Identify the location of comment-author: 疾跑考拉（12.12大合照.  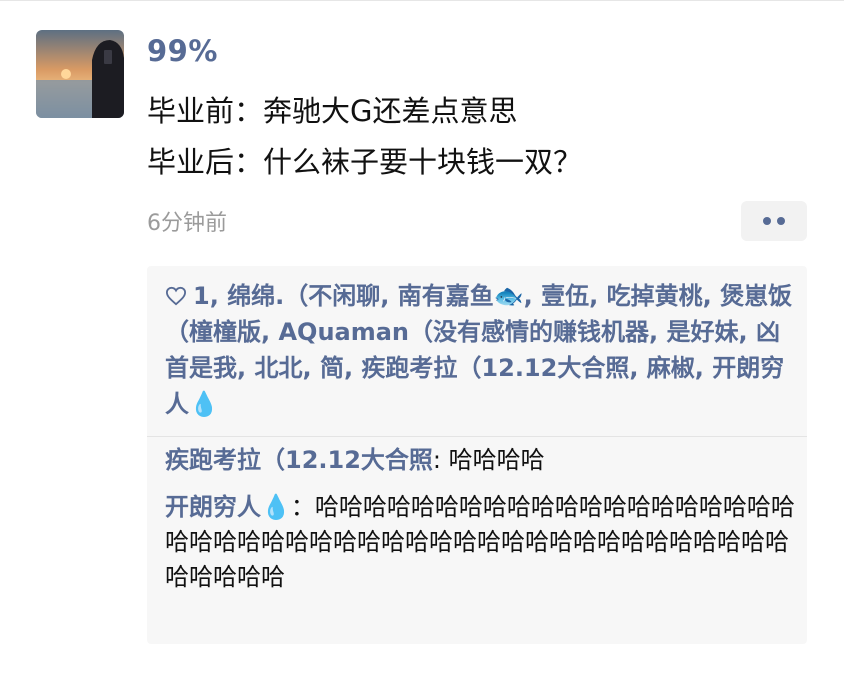
(299, 460).